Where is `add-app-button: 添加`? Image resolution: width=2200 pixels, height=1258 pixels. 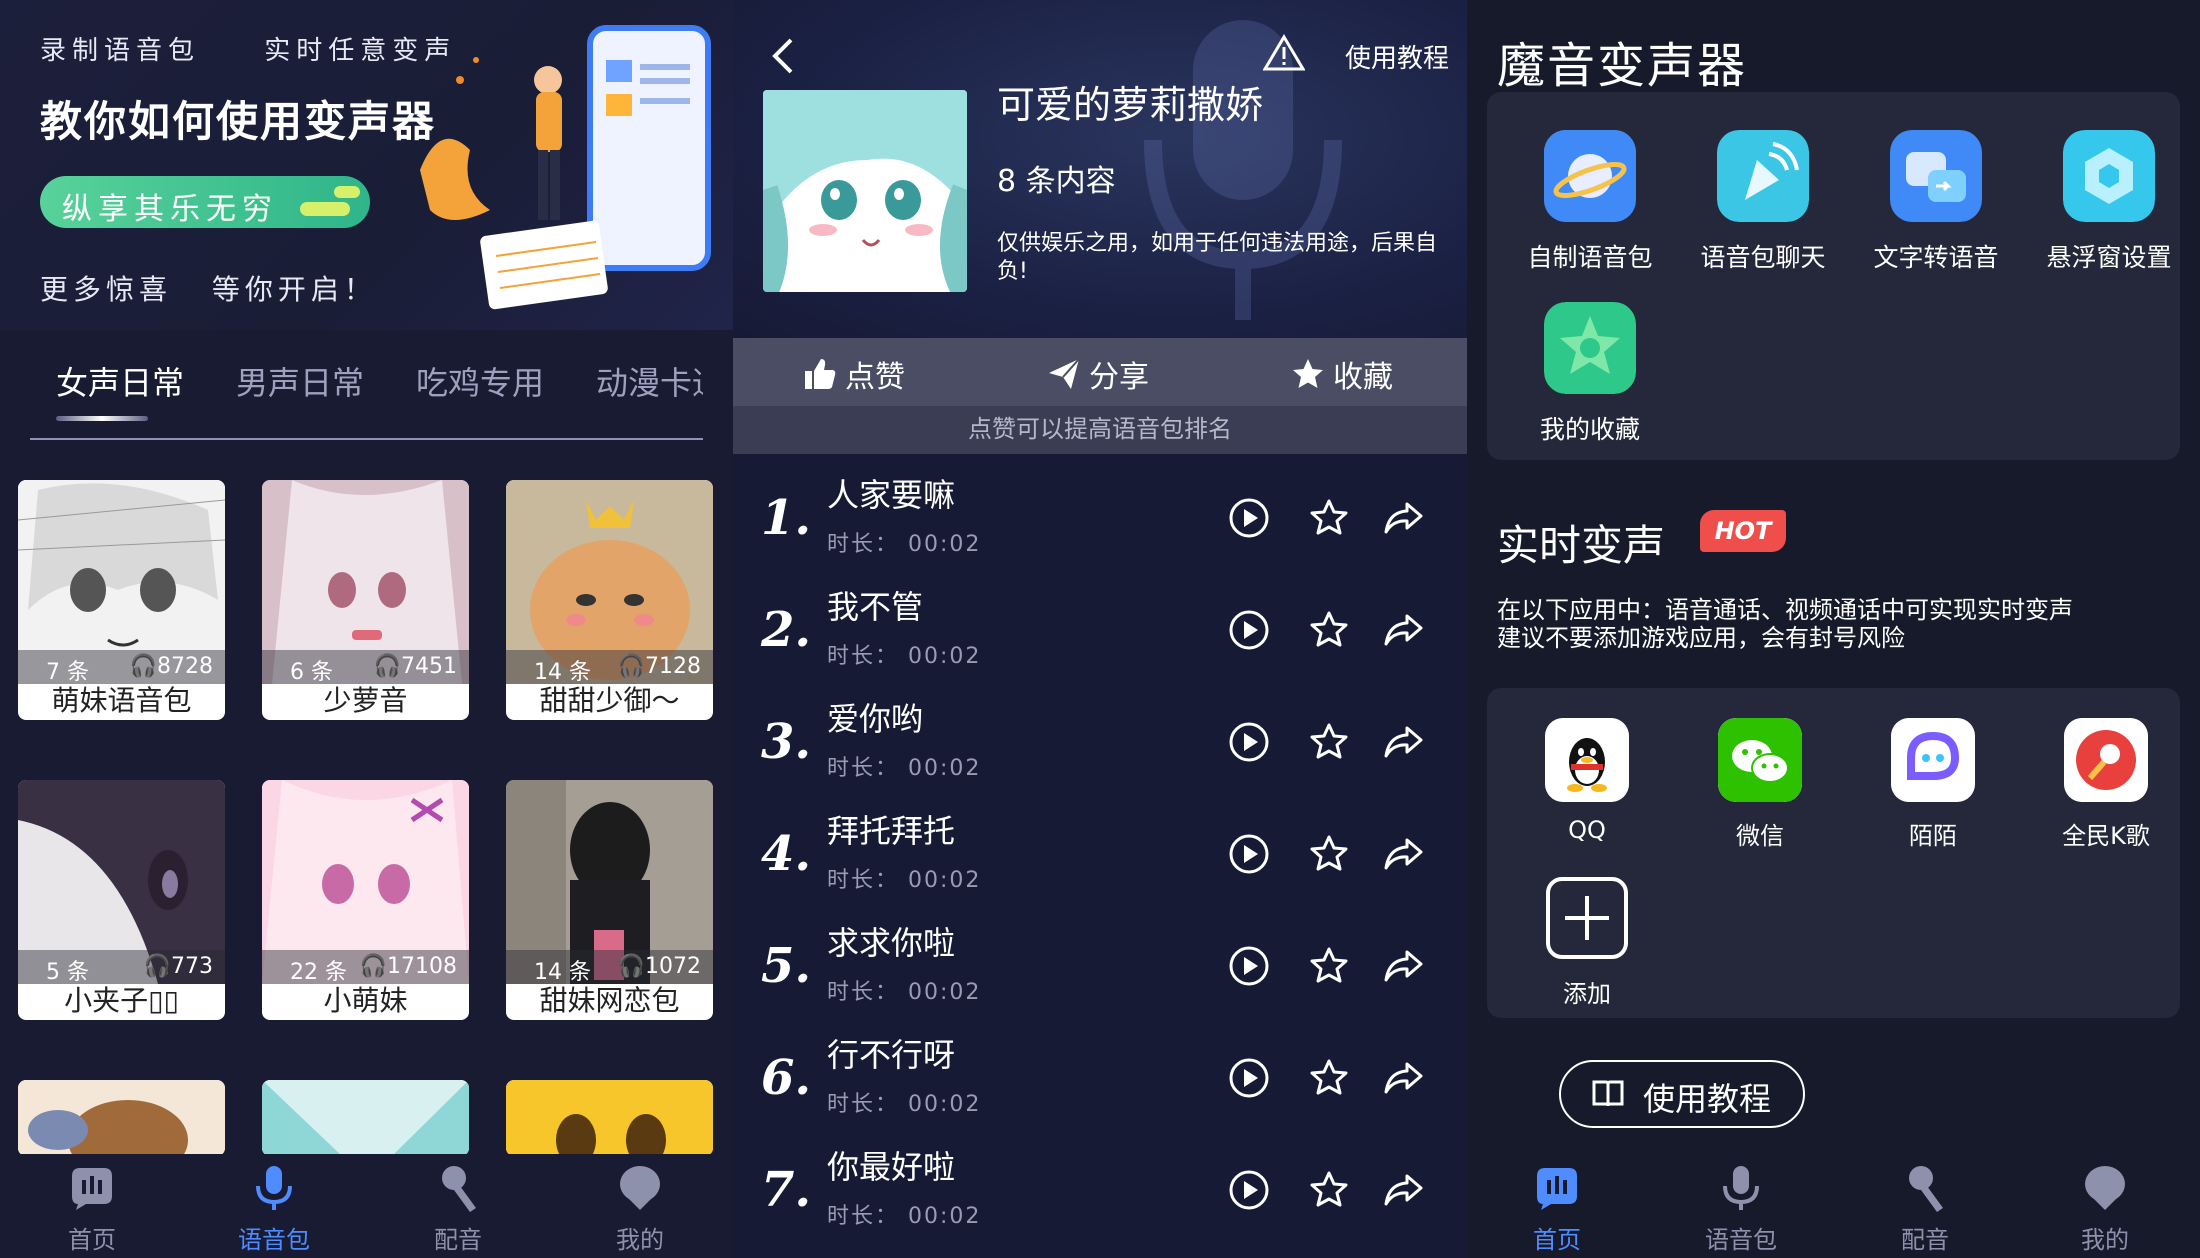 add-app-button: 添加 is located at coordinates (1587, 942).